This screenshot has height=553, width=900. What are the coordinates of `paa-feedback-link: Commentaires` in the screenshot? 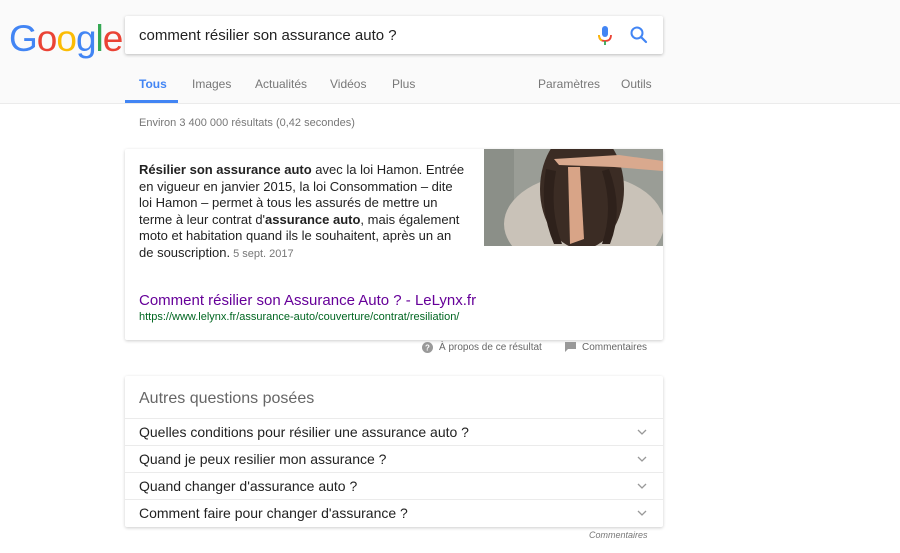 It's located at (618, 535).